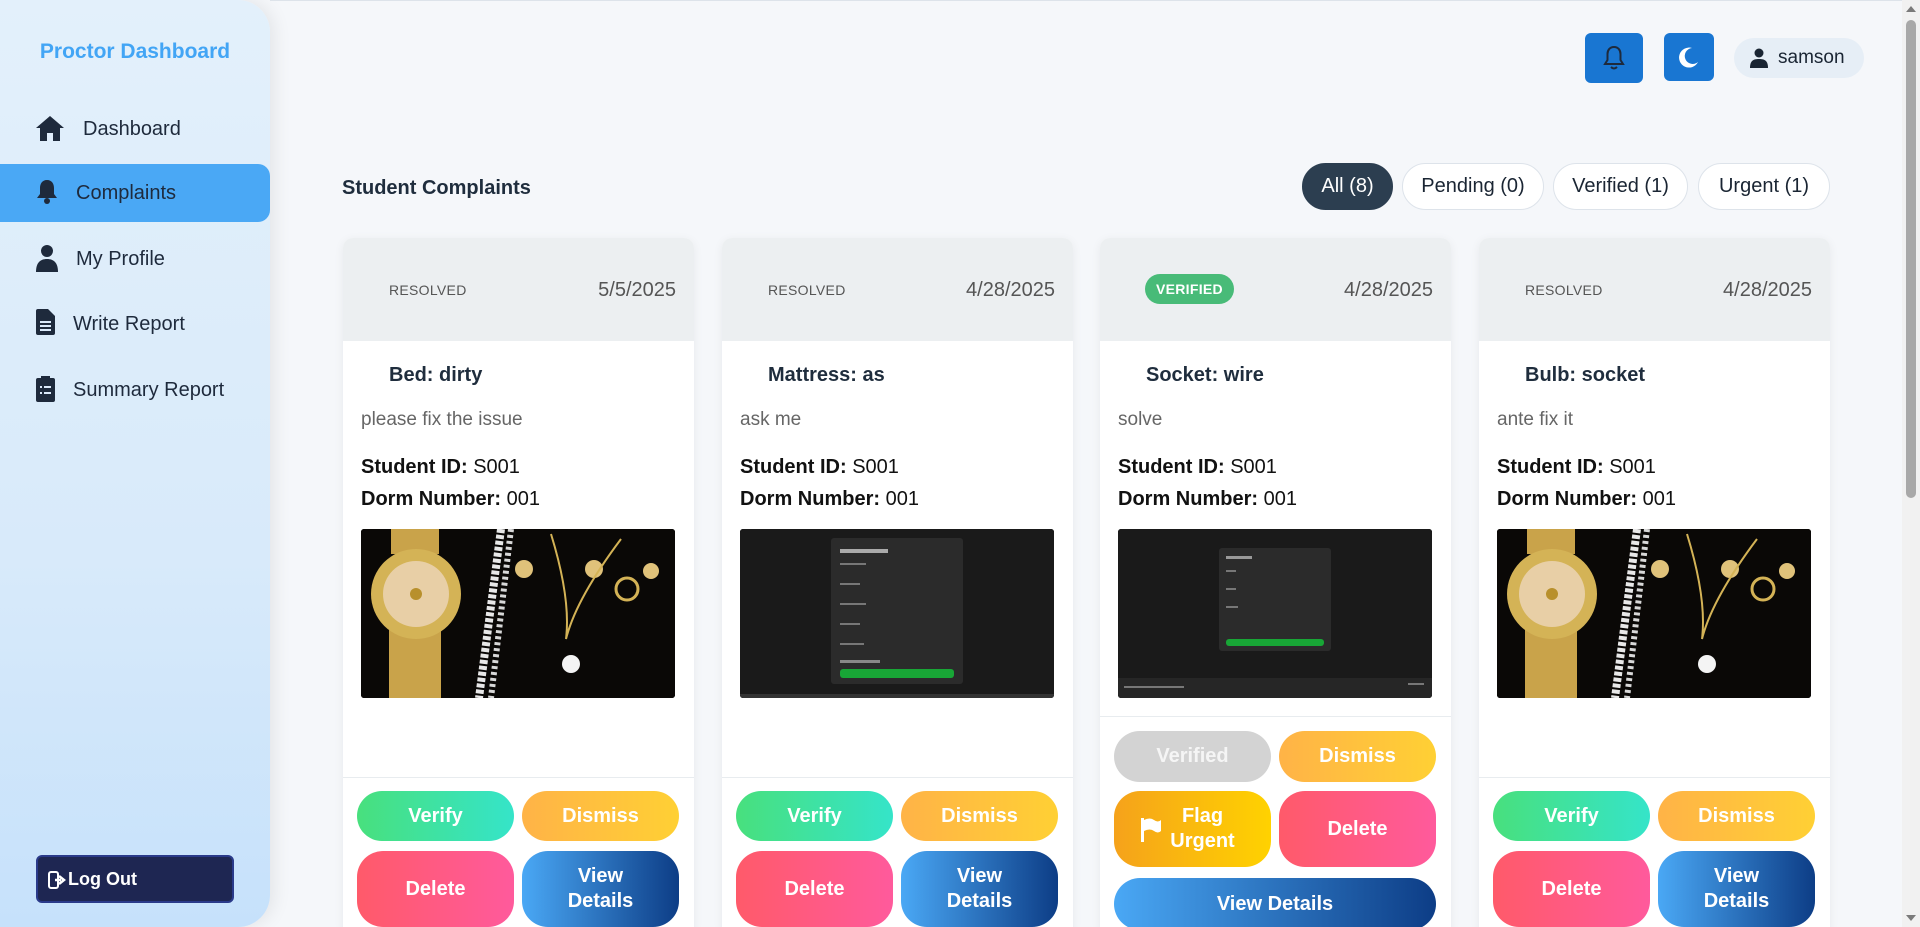 The height and width of the screenshot is (927, 1920). I want to click on sidebar-item-dashboard: Dashboard, so click(135, 129).